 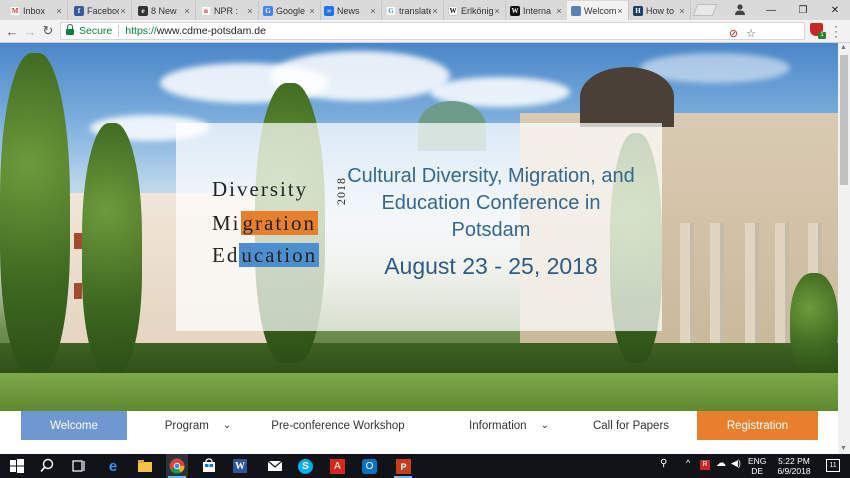 I want to click on new-tab-button, so click(x=705, y=10).